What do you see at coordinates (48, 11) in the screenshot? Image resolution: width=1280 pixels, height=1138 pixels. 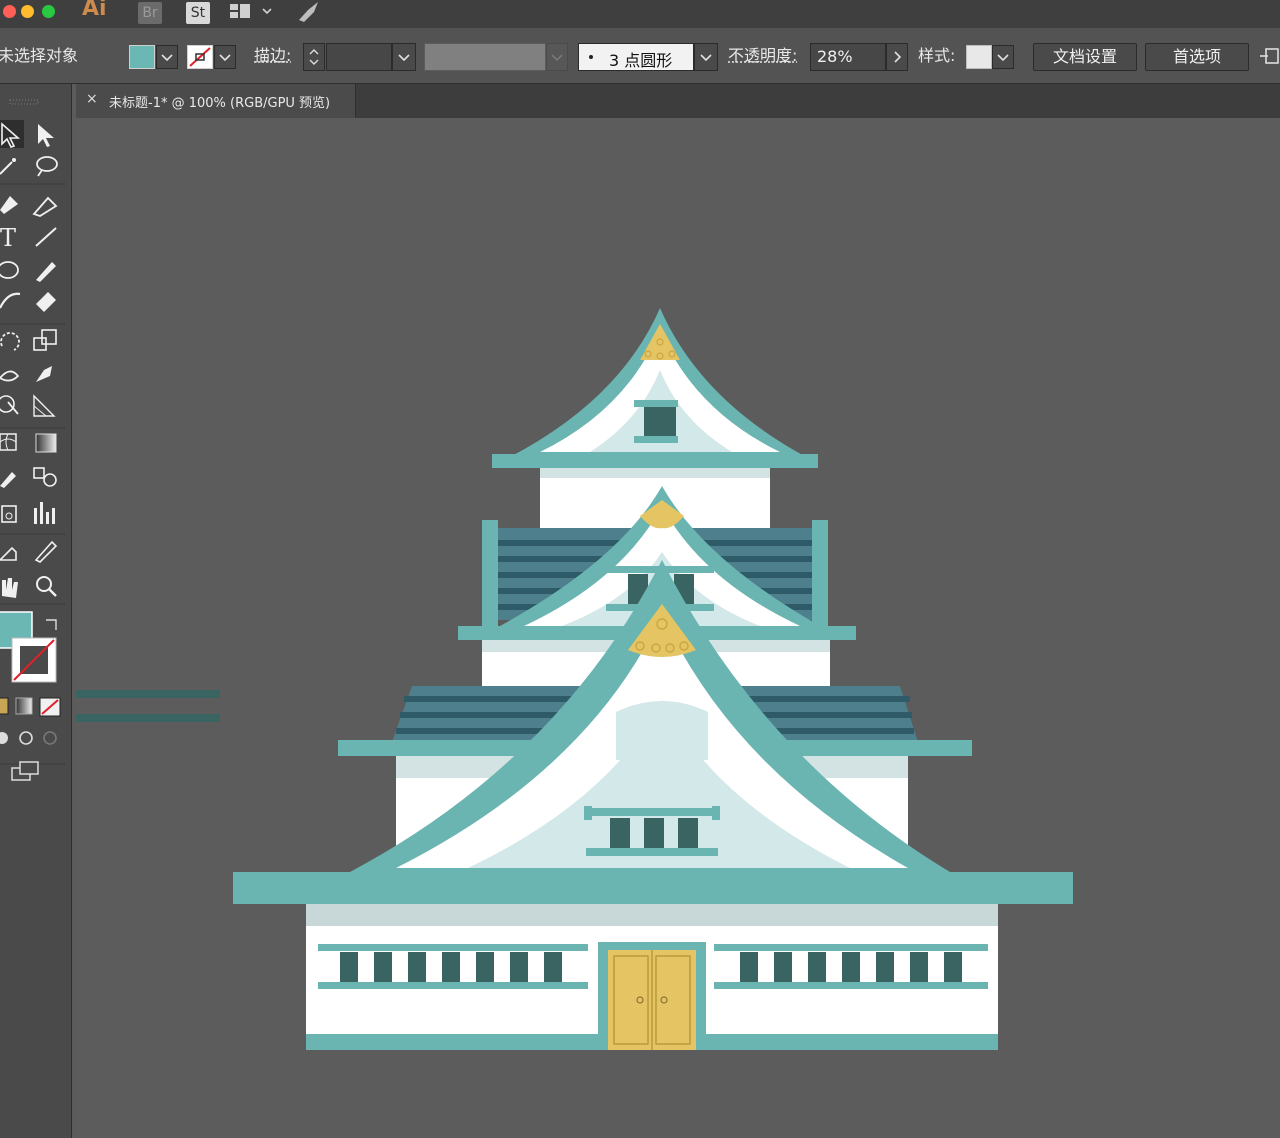 I see `zoom-window-button` at bounding box center [48, 11].